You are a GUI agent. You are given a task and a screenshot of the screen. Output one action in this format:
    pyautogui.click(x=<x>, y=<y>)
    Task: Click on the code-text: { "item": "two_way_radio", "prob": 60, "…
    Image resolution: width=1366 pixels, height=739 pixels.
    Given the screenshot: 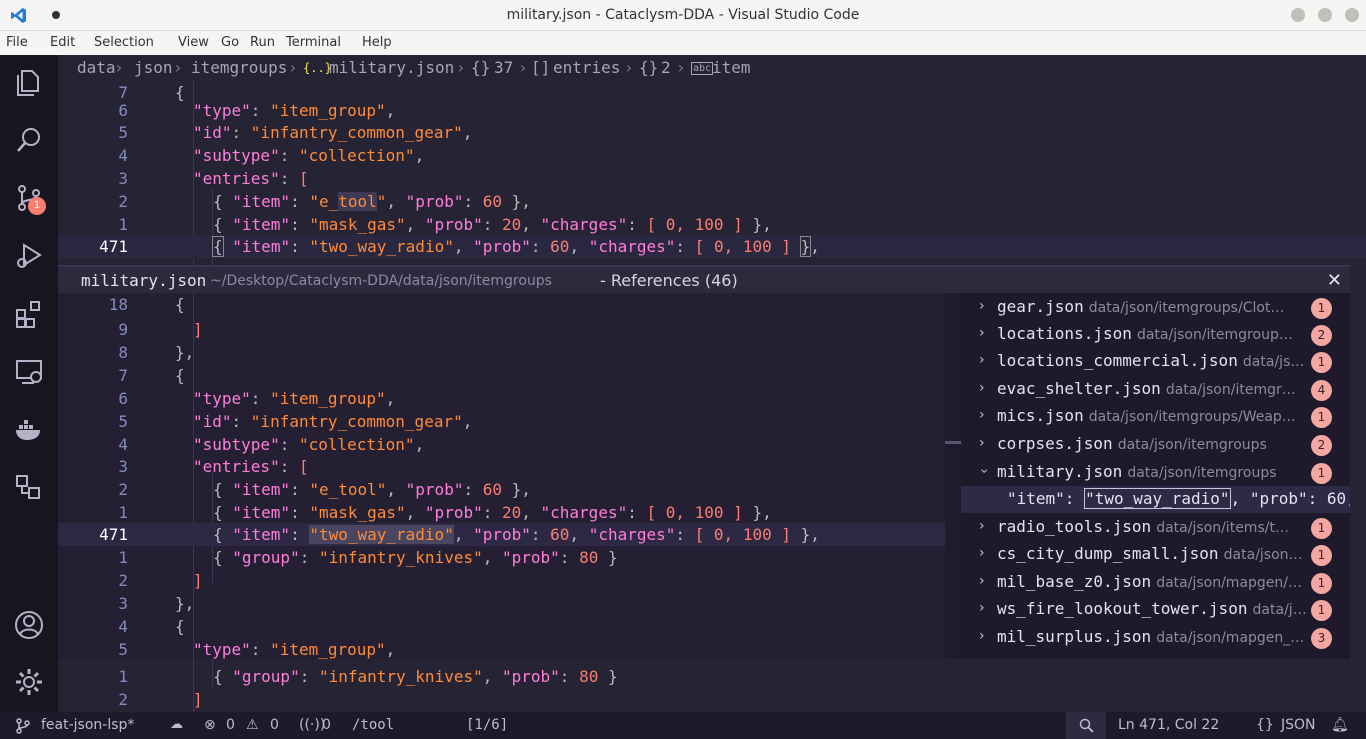 What is the action you would take?
    pyautogui.click(x=516, y=246)
    